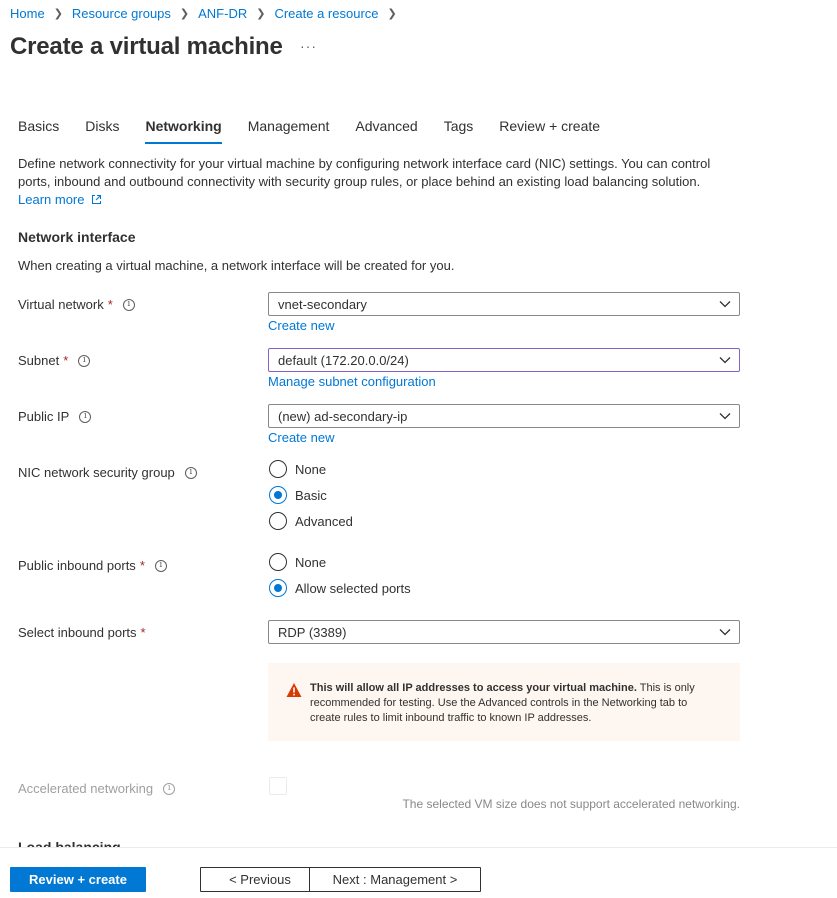  What do you see at coordinates (343, 360) in the screenshot?
I see `subnet-value: default (172.20.0.0/24)` at bounding box center [343, 360].